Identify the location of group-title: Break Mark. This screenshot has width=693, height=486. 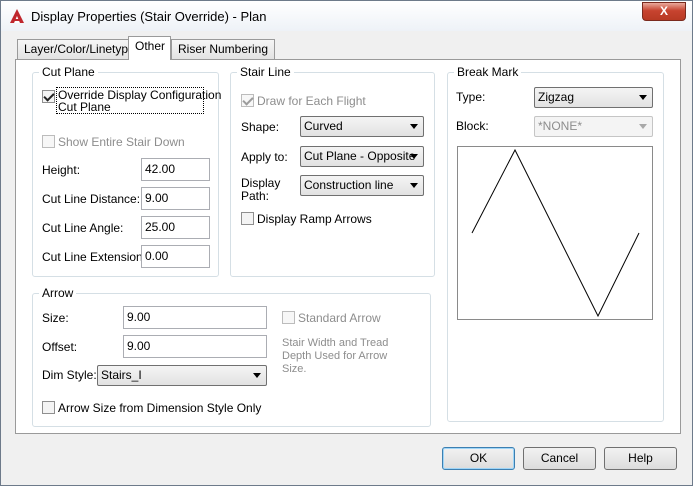
(488, 72).